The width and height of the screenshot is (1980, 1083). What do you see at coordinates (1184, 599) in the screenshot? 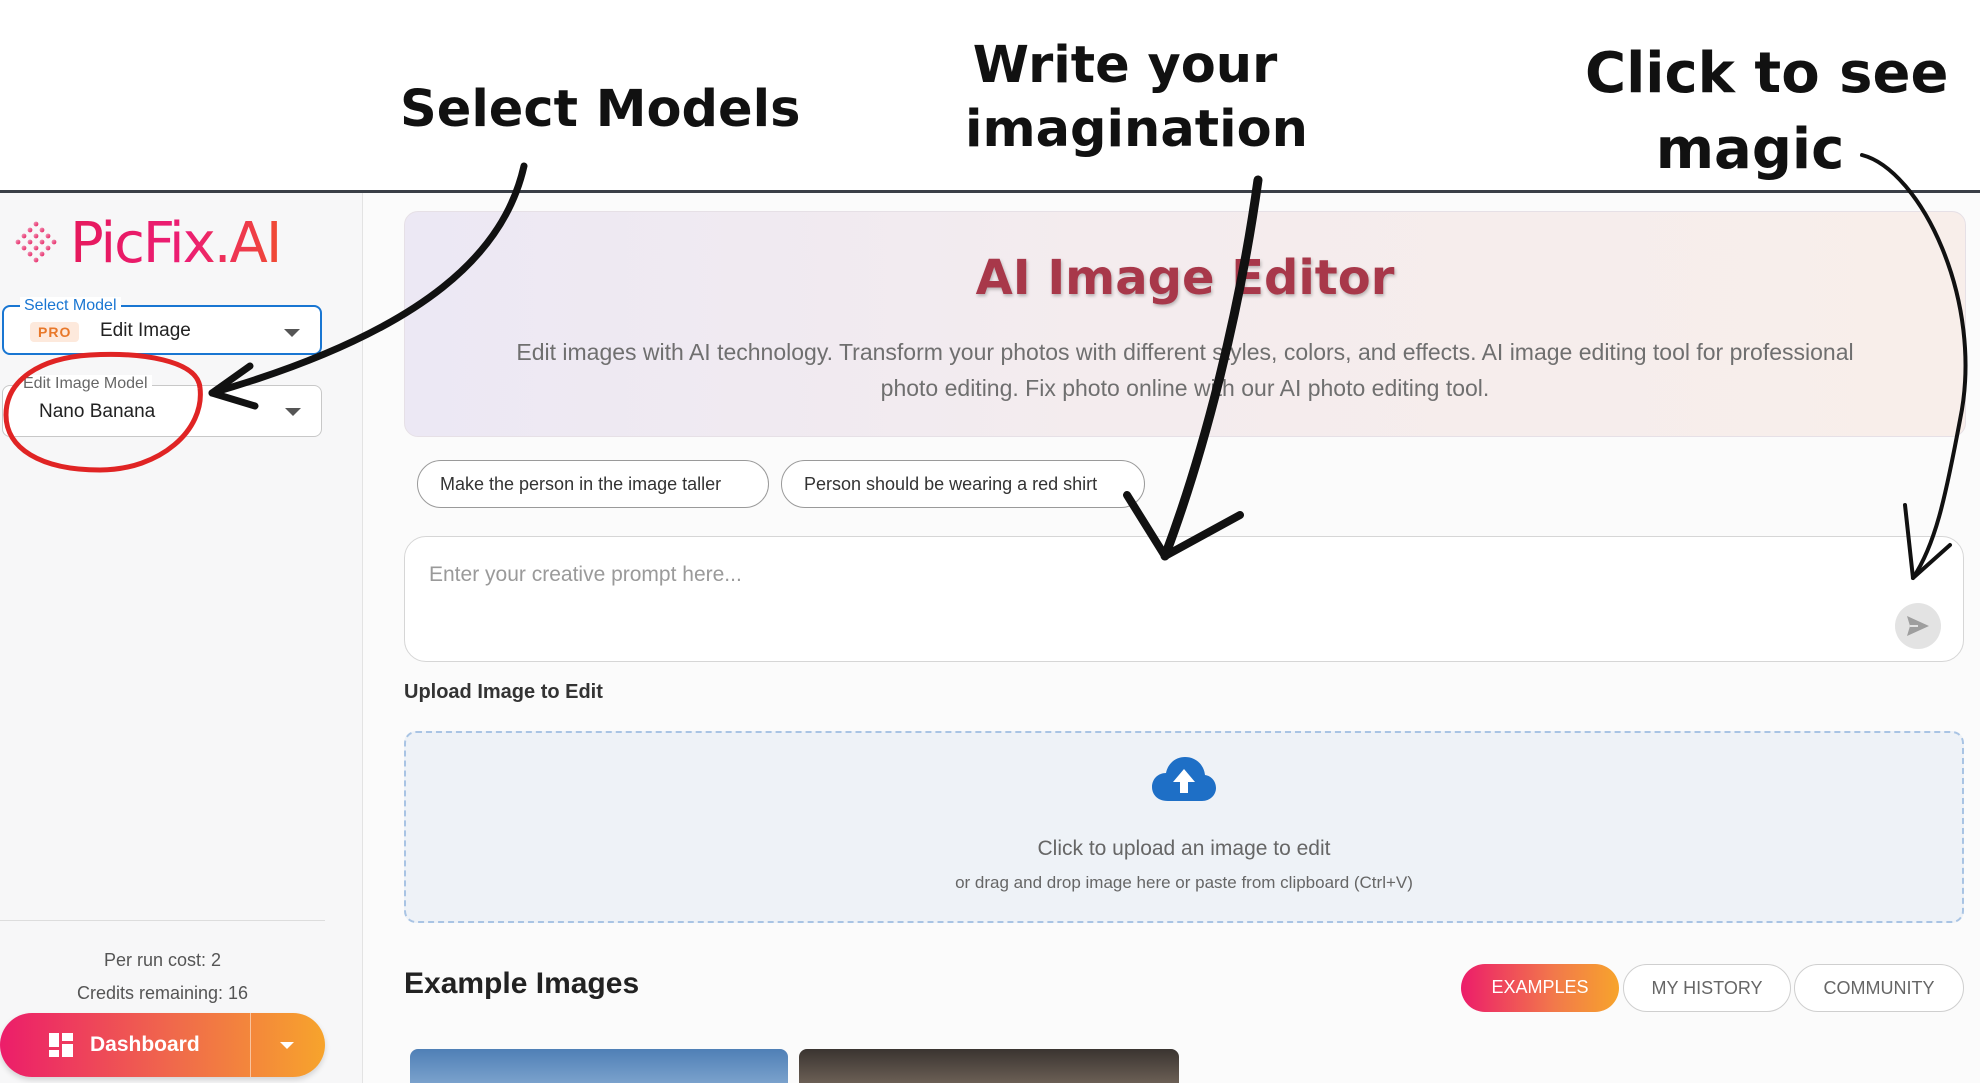
I see `prompt-container` at bounding box center [1184, 599].